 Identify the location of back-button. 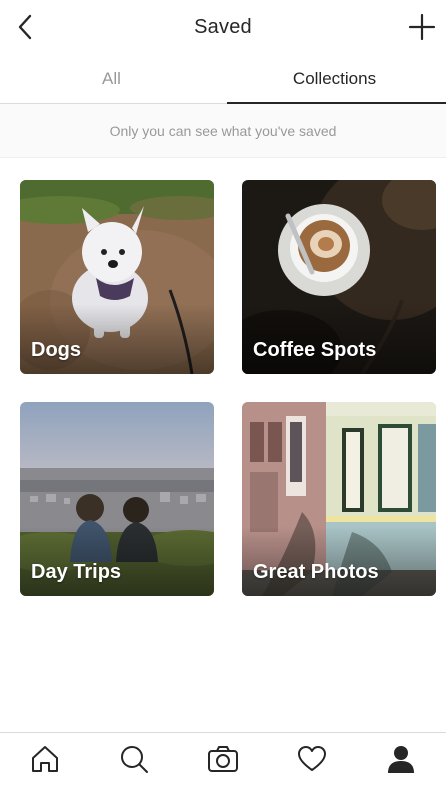
(25, 27).